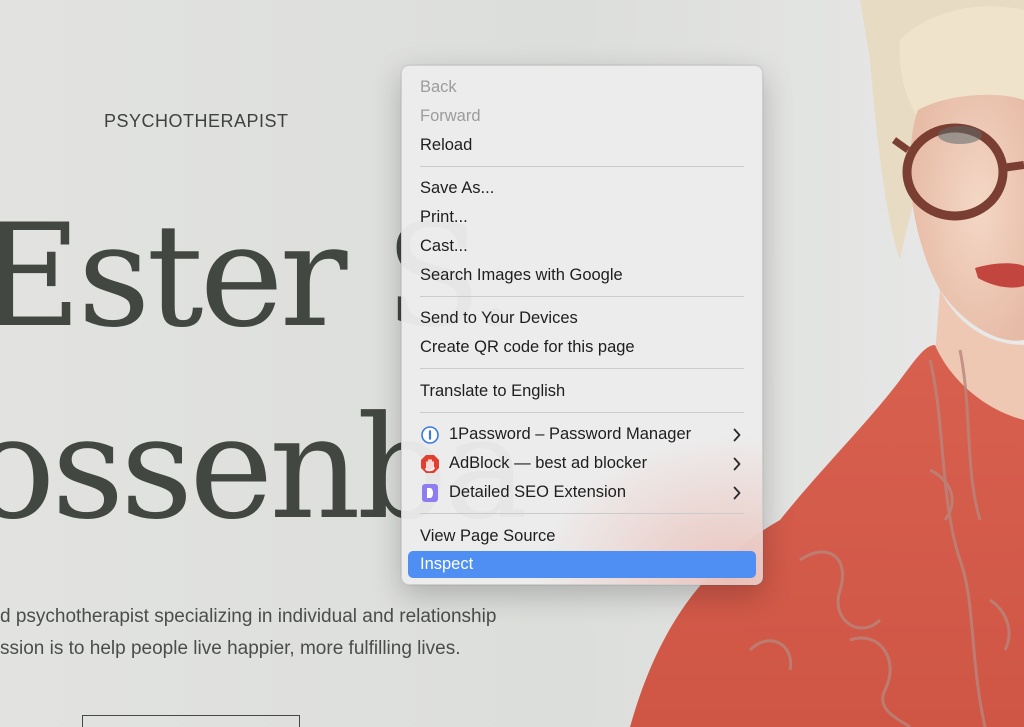  What do you see at coordinates (196, 121) in the screenshot?
I see `eyebrow-label: PSYCHOTHERAPIST` at bounding box center [196, 121].